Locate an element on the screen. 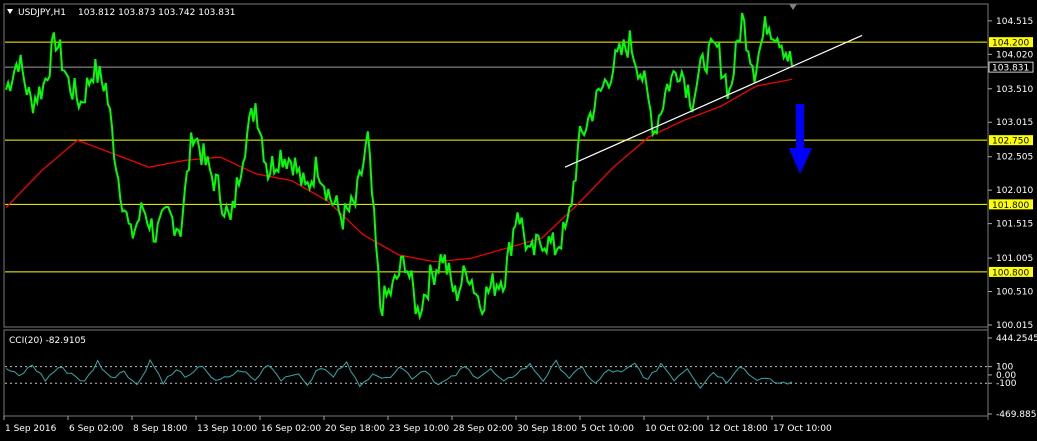 This screenshot has width=1037, height=441. y-tick-label: 104.515 is located at coordinates (1014, 22).